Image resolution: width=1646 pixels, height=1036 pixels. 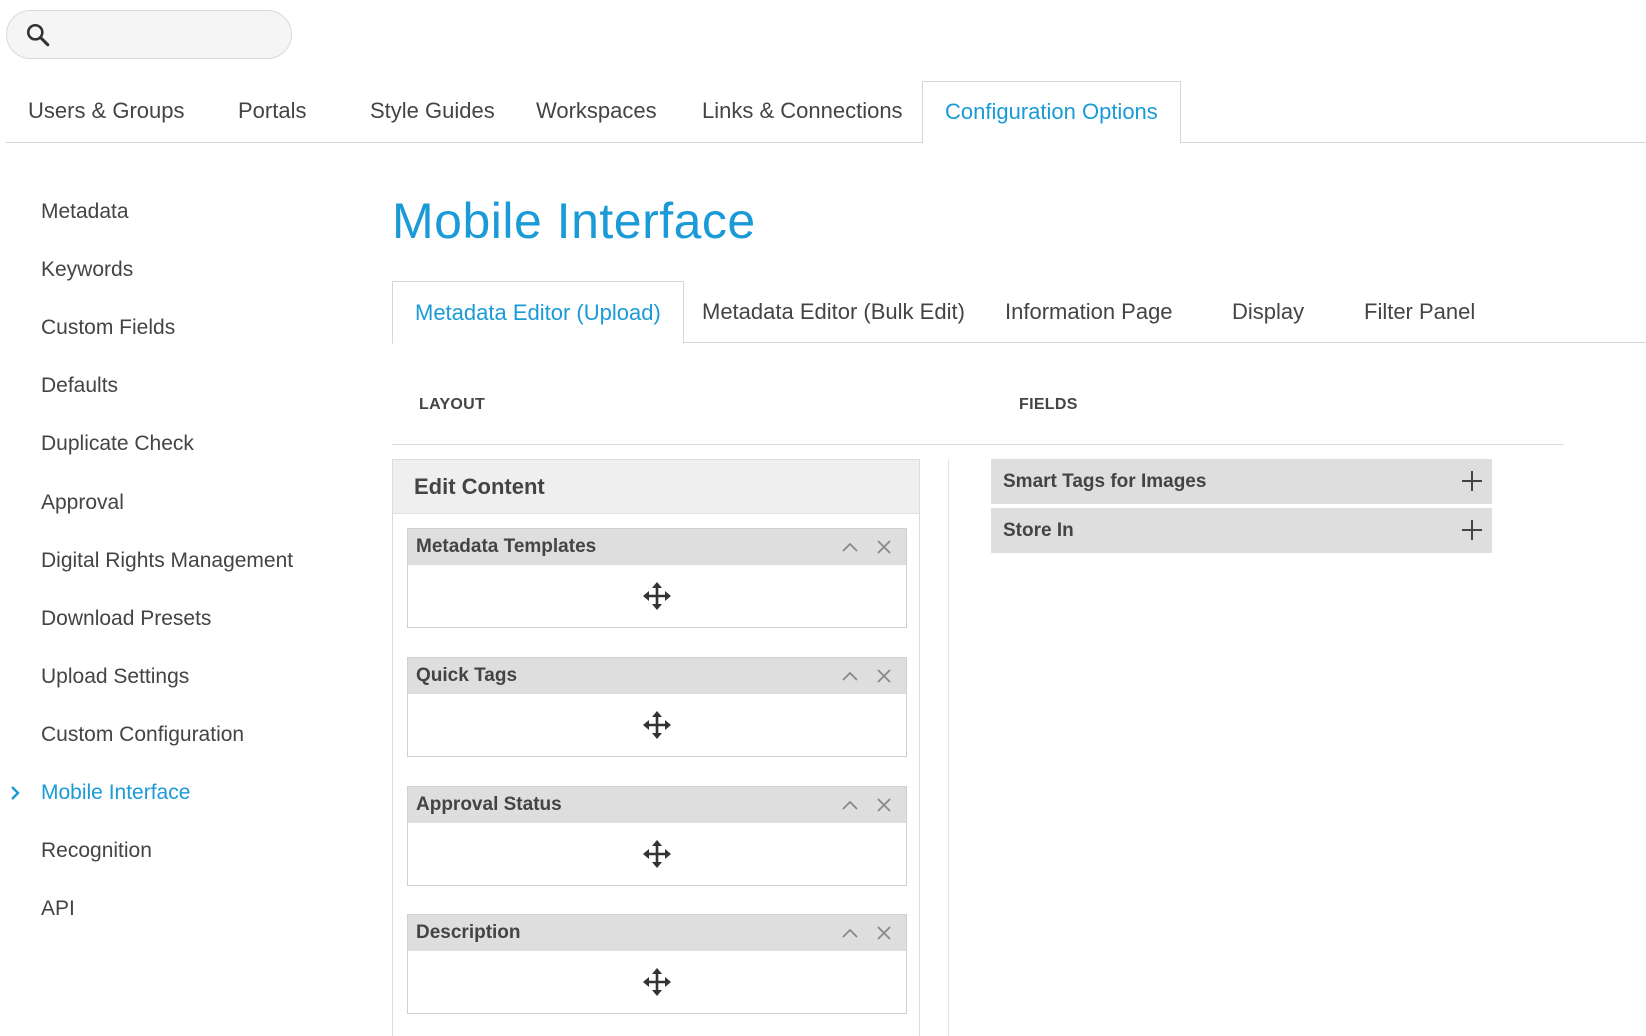 What do you see at coordinates (1268, 312) in the screenshot?
I see `tab-display: Display` at bounding box center [1268, 312].